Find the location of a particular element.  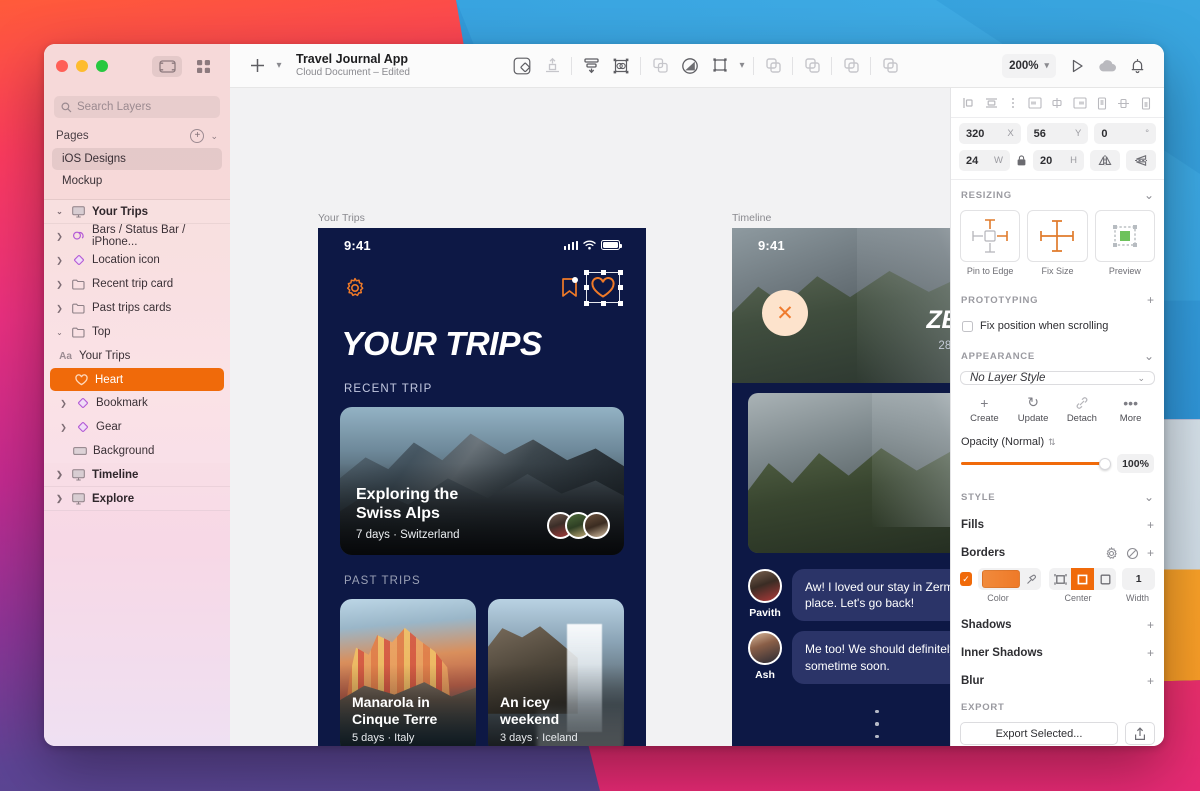

page-item-ios-designs: iOS Designs is located at coordinates (137, 159).